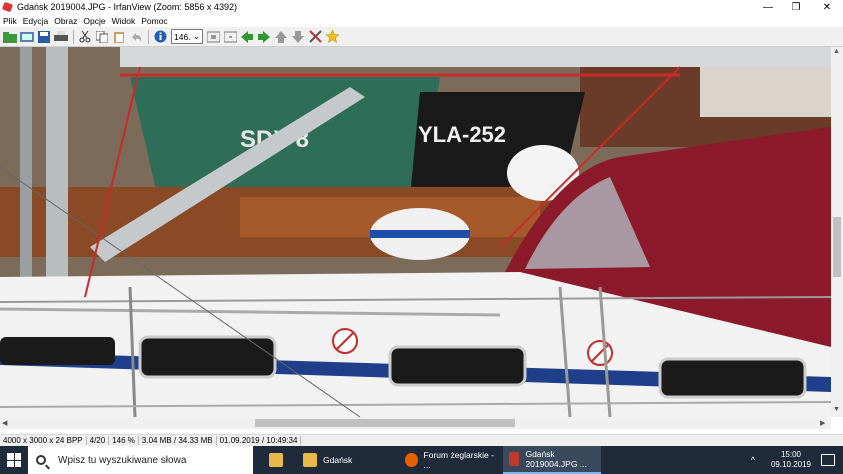 The height and width of the screenshot is (474, 843). Describe the element at coordinates (315, 37) in the screenshot. I see `tools-icon` at that location.